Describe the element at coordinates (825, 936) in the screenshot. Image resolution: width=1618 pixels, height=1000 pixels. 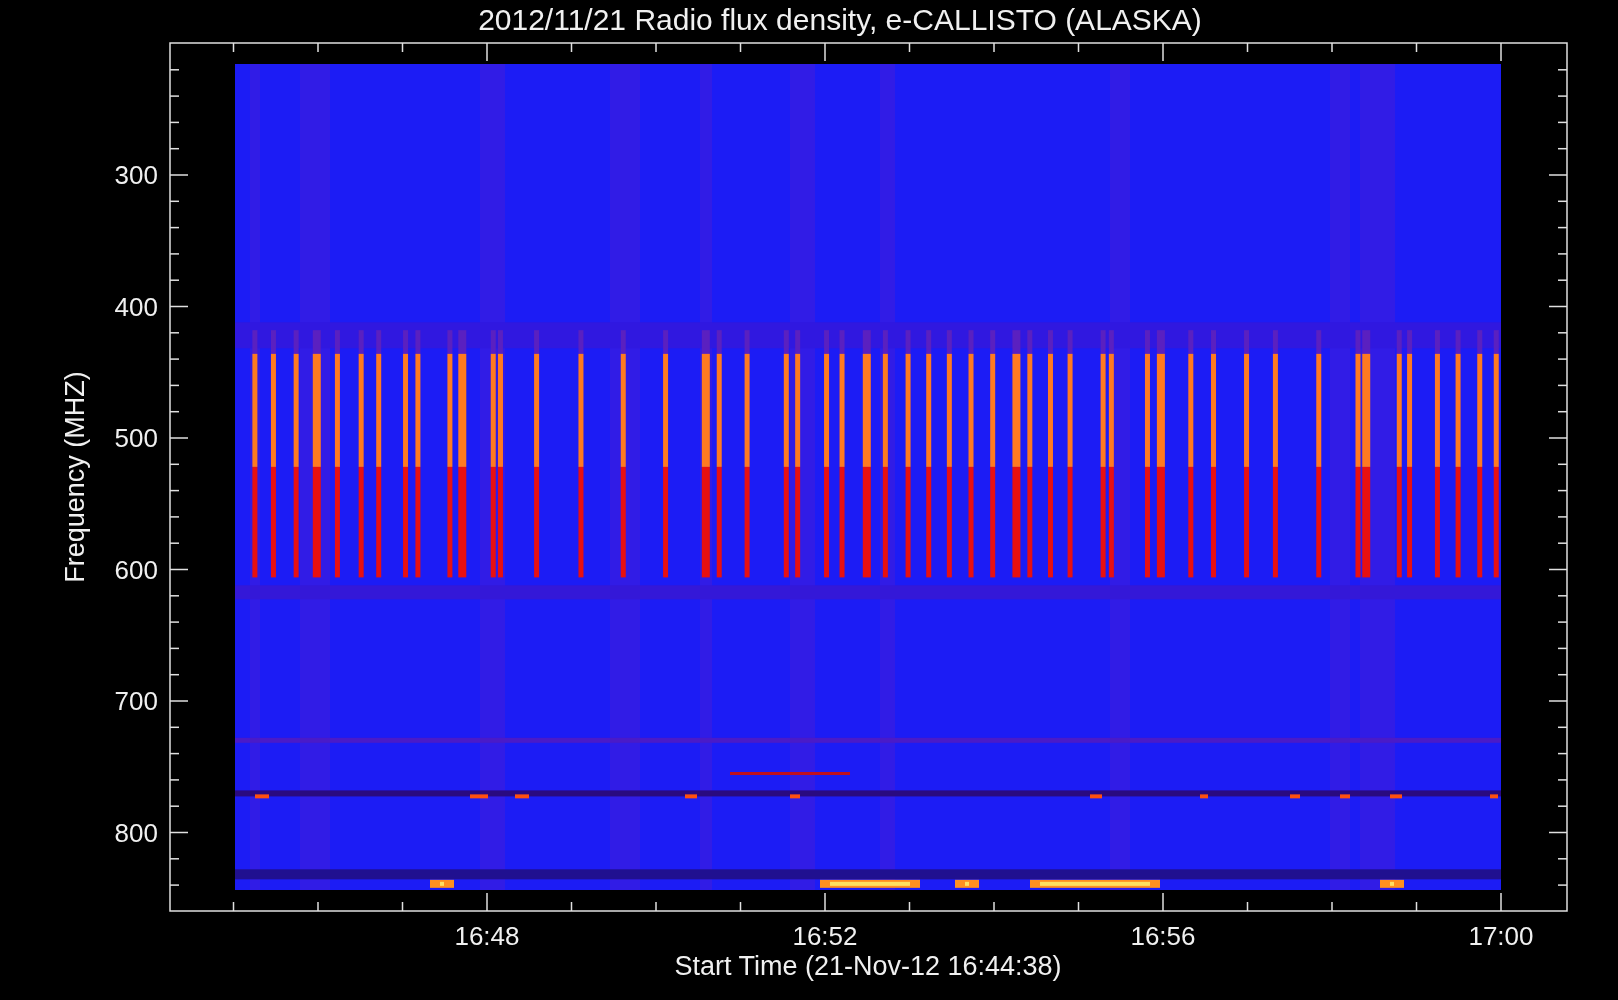
I see `axis-tick-label: 16:52` at that location.